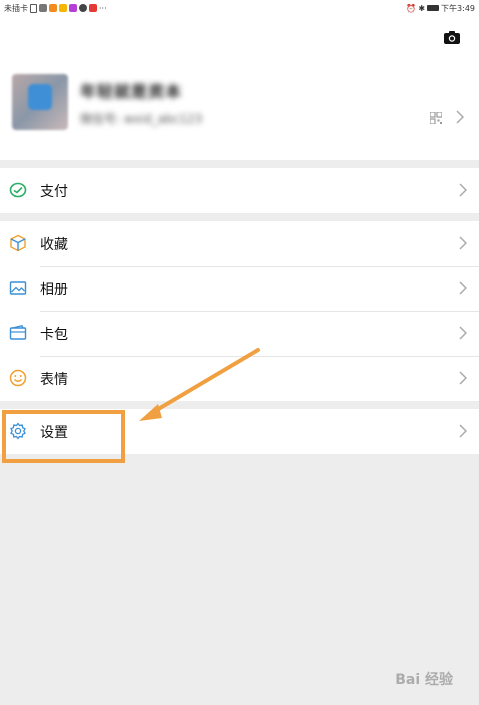  What do you see at coordinates (54, 380) in the screenshot?
I see `menu-item-label: 表情` at bounding box center [54, 380].